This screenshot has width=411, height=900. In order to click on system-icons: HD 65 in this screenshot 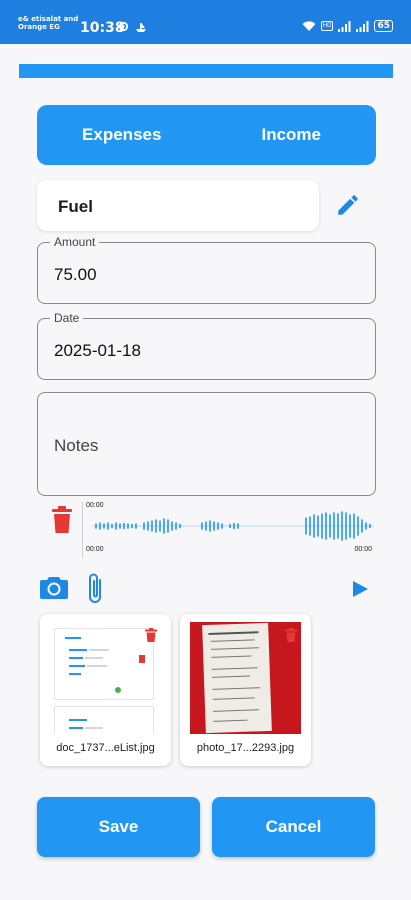, I will do `click(347, 26)`.